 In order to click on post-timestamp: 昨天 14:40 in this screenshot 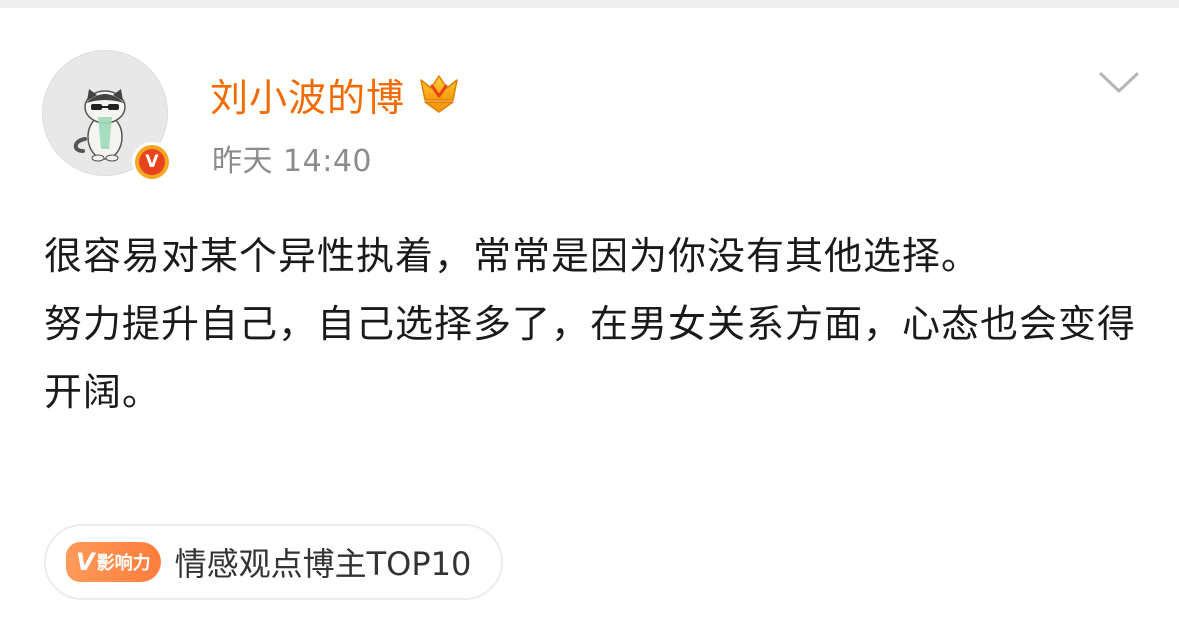, I will do `click(292, 161)`.